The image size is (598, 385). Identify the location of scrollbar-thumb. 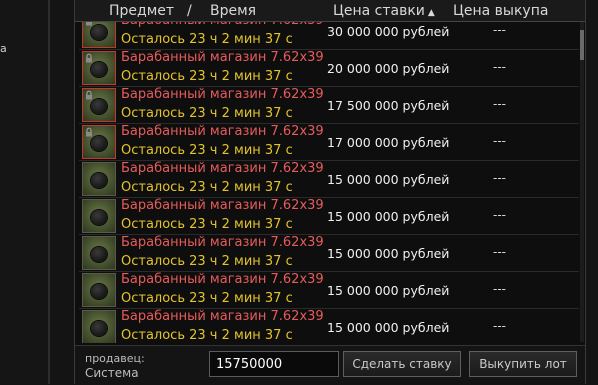
(582, 45).